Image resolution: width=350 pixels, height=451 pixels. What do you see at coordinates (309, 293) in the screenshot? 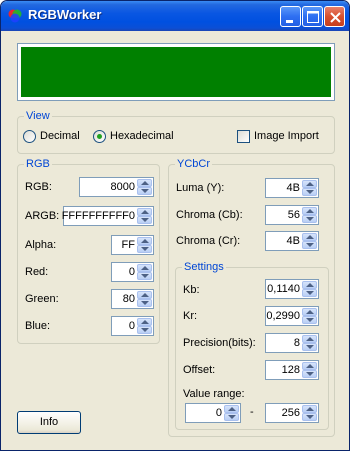
I see `kb-down-arrow` at bounding box center [309, 293].